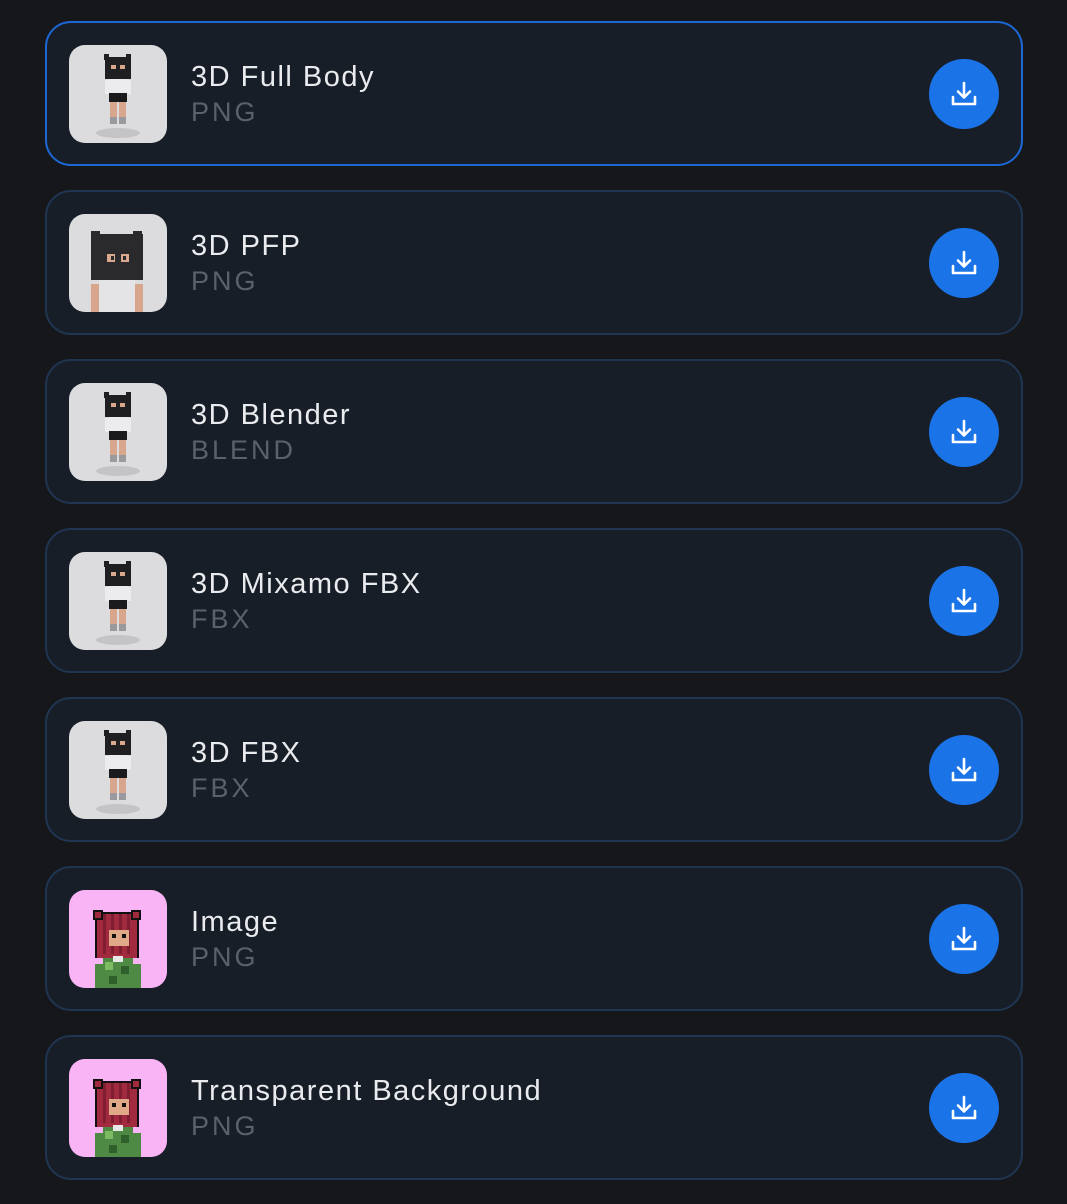 This screenshot has height=1204, width=1067. Describe the element at coordinates (306, 584) in the screenshot. I see `option-title: 3D Mixamo FBX` at that location.